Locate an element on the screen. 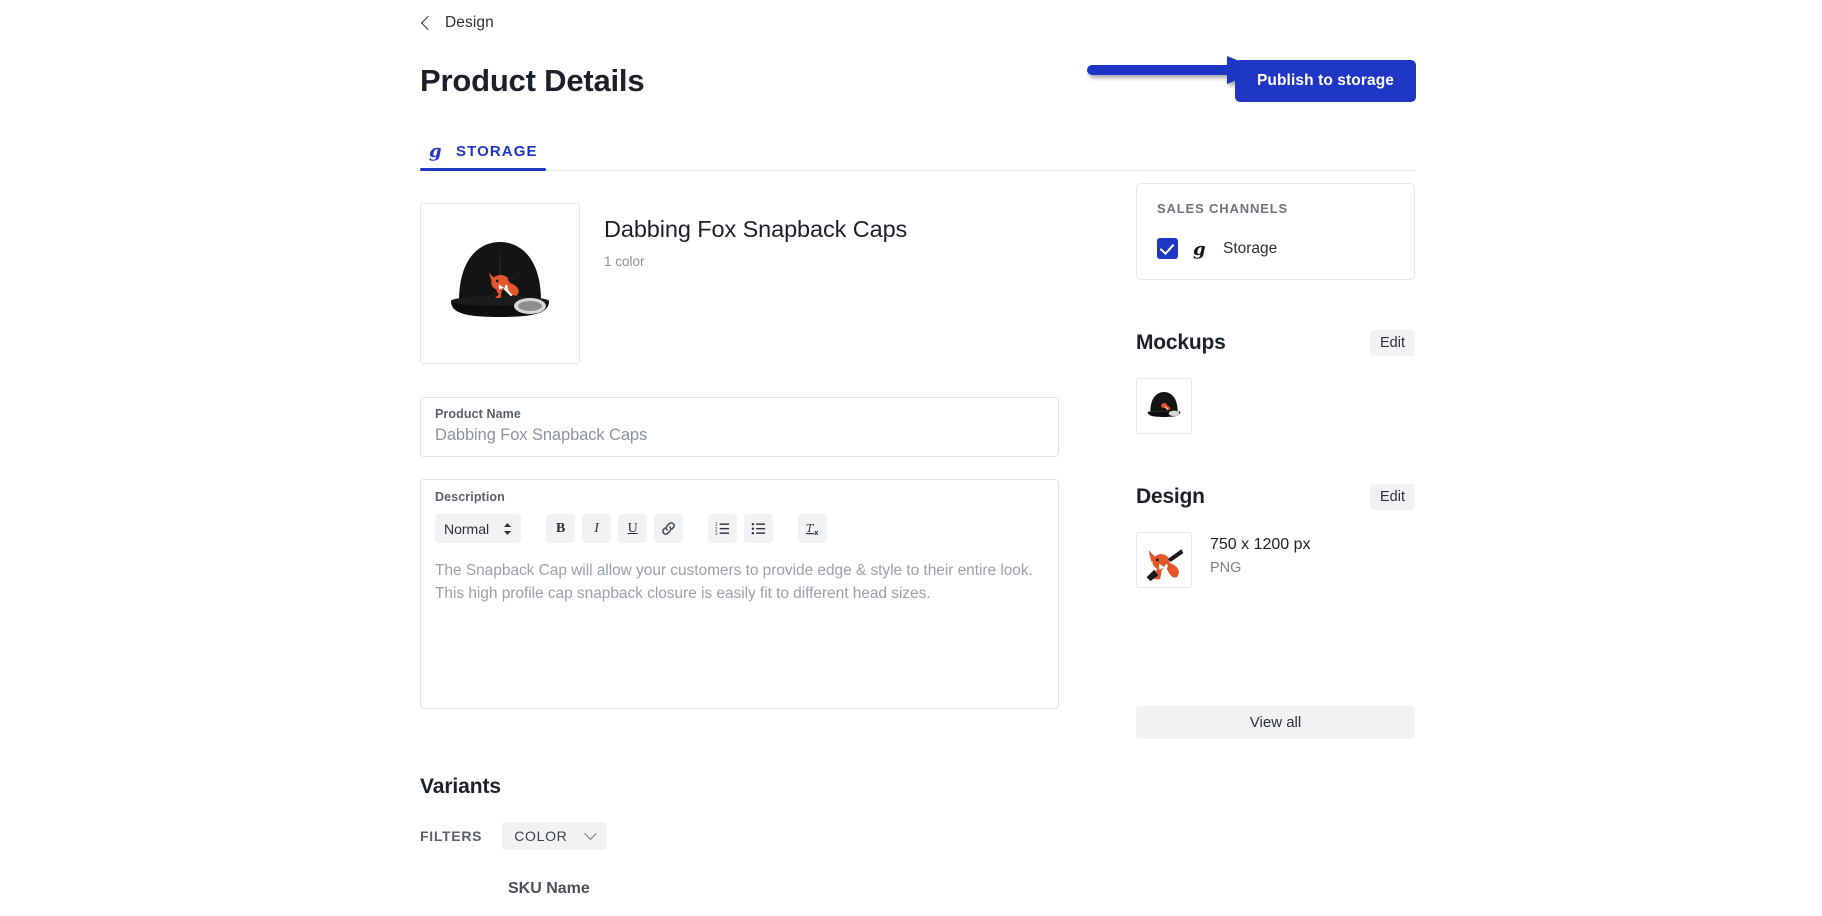  svg-text: x is located at coordinates (816, 533).